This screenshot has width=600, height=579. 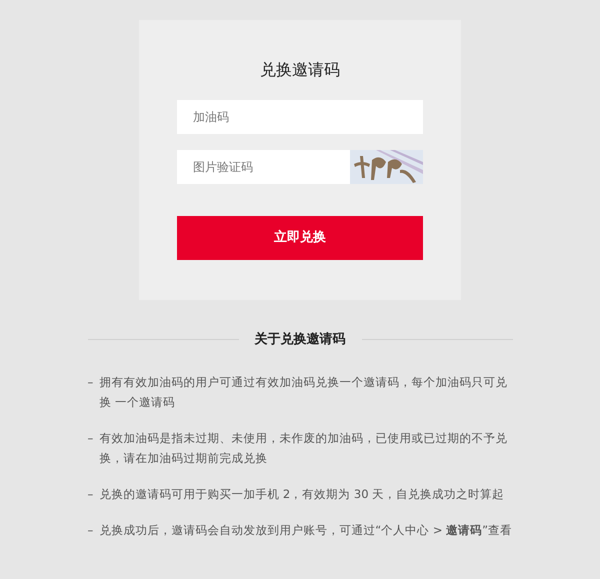 I want to click on code-input-field: 加油码, so click(x=300, y=117).